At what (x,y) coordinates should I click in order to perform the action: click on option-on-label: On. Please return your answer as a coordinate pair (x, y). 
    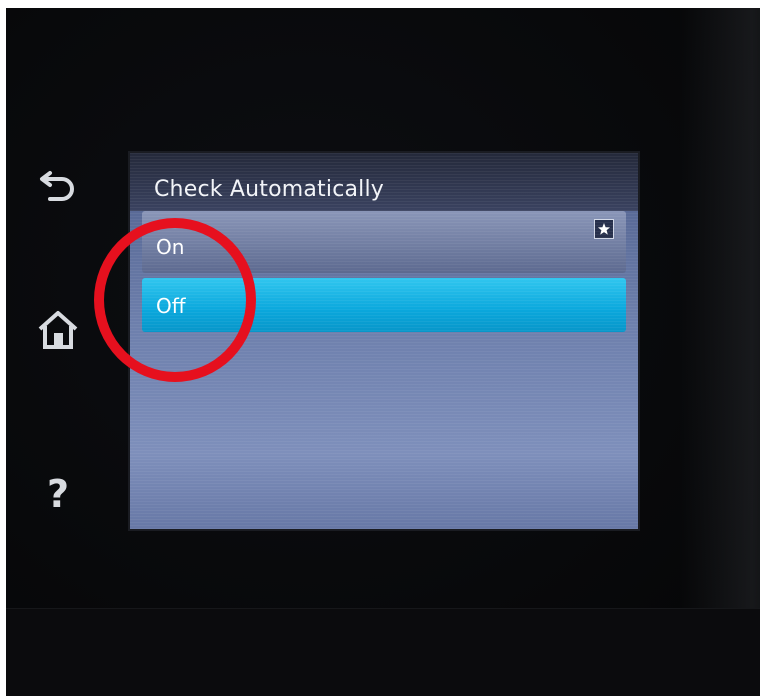
    Looking at the image, I should click on (170, 247).